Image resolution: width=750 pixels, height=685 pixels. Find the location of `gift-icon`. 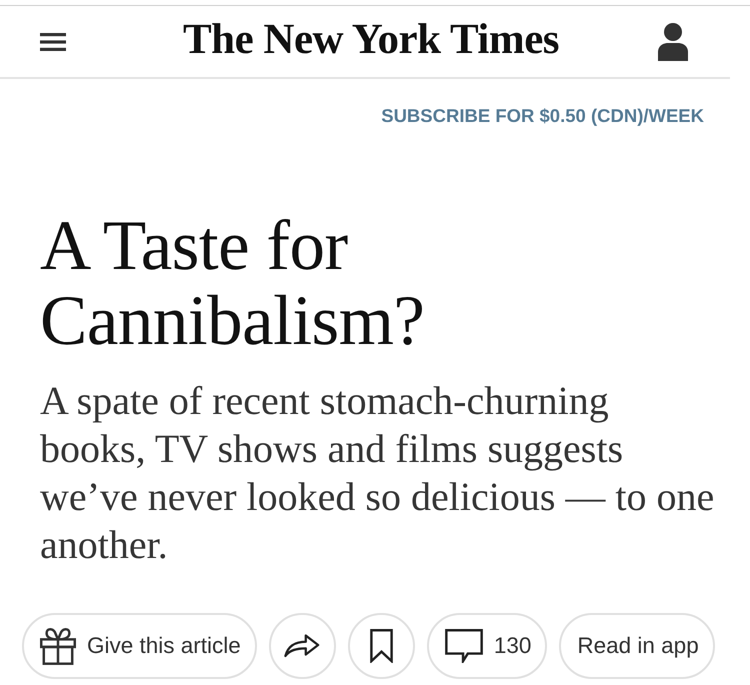

gift-icon is located at coordinates (58, 645).